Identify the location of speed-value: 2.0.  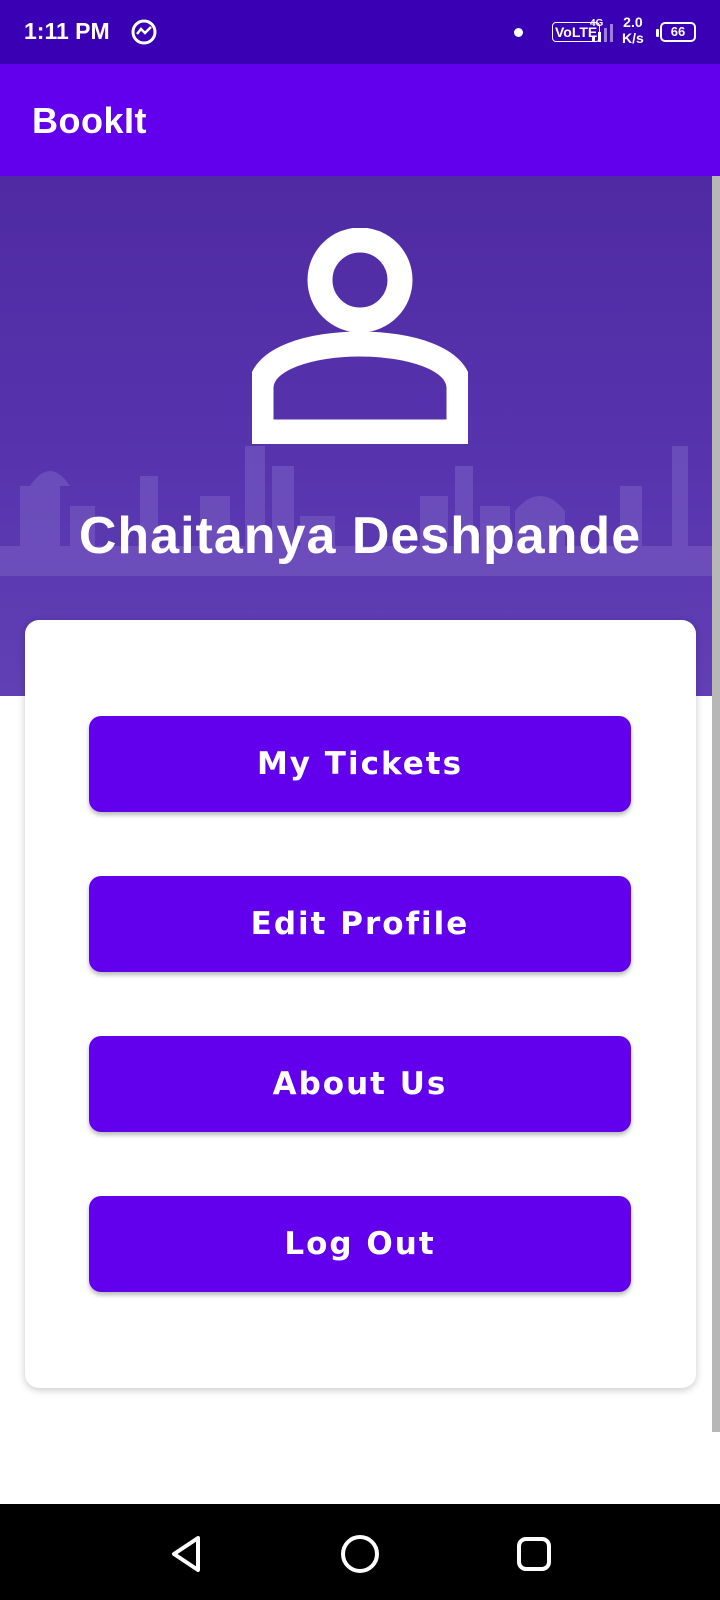
(633, 22).